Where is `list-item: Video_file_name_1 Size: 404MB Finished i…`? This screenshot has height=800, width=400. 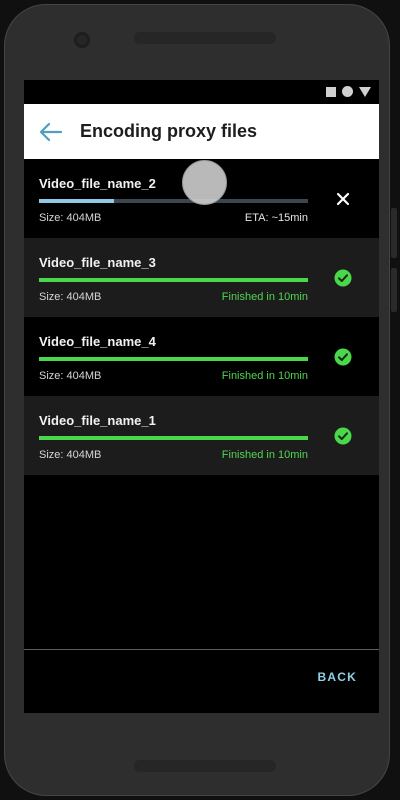 list-item: Video_file_name_1 Size: 404MB Finished i… is located at coordinates (201, 435).